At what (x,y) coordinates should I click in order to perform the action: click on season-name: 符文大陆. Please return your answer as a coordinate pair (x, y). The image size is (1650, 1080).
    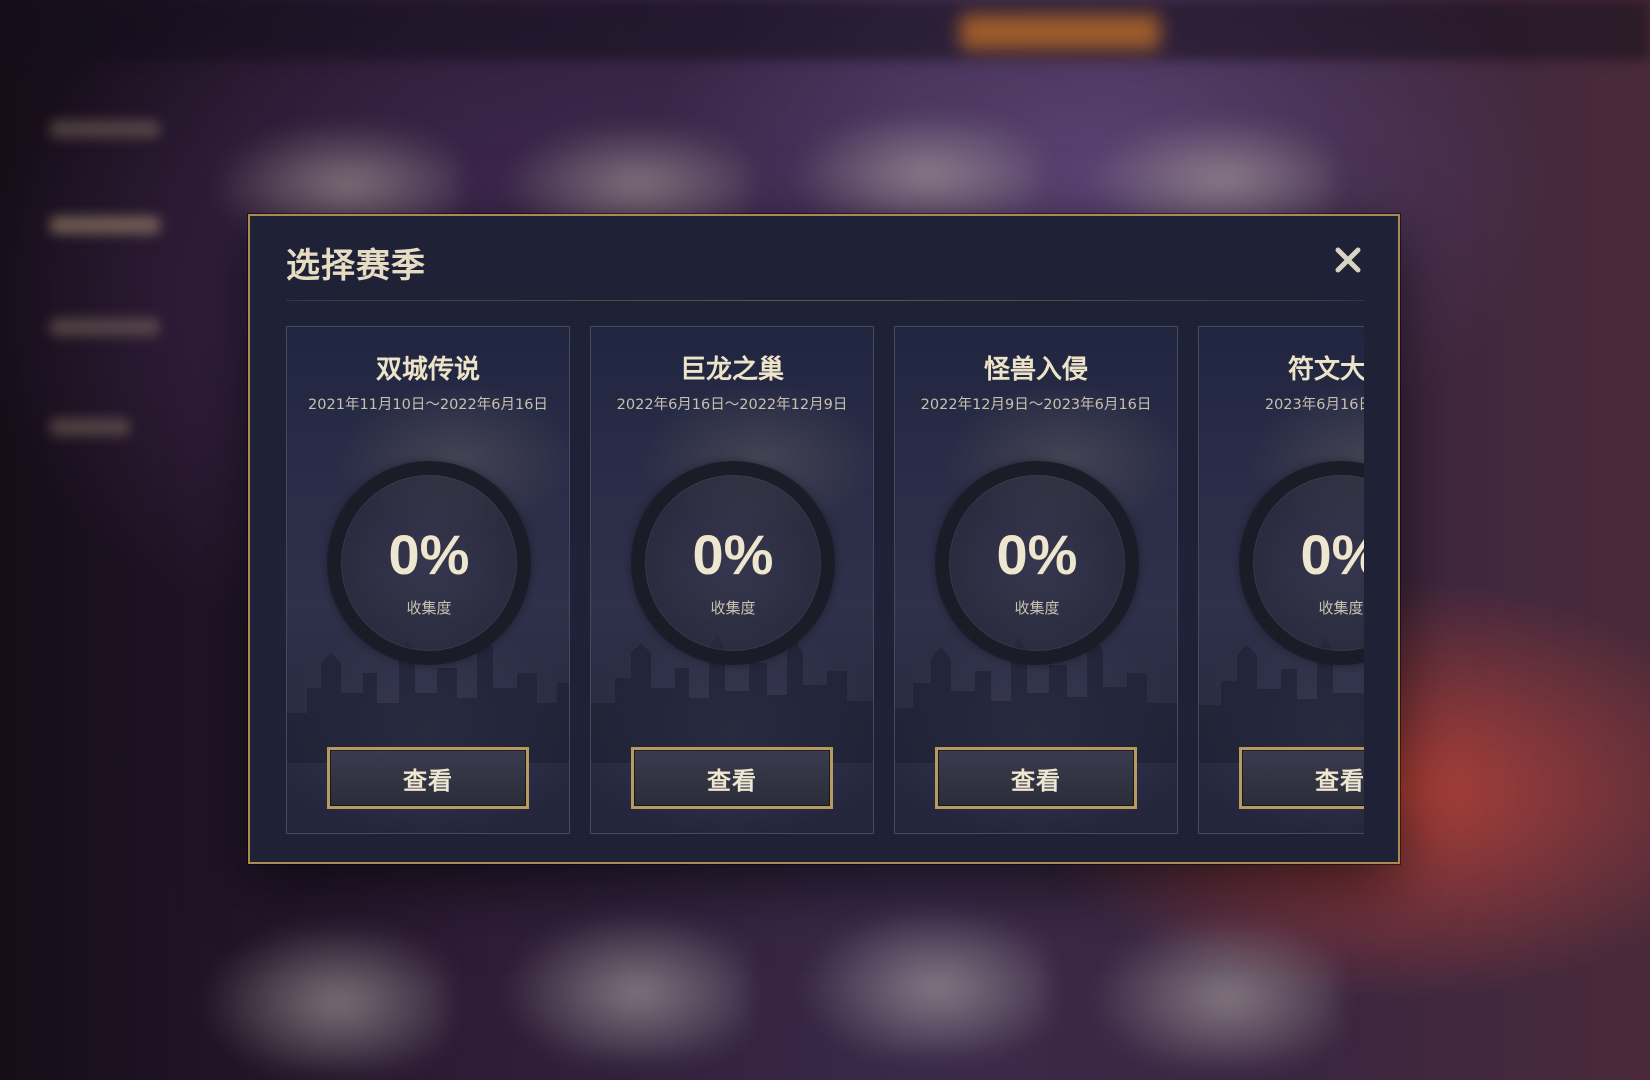
    Looking at the image, I should click on (1325, 370).